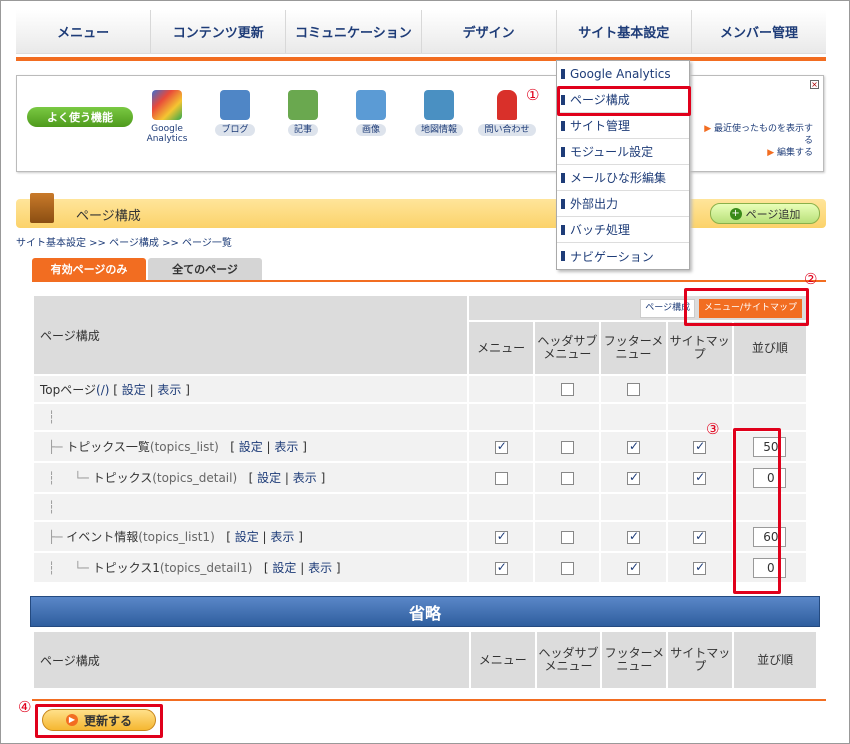 The image size is (850, 744). Describe the element at coordinates (763, 129) in the screenshot. I see `recent-show-link: 最近使ったものを表示す` at that location.